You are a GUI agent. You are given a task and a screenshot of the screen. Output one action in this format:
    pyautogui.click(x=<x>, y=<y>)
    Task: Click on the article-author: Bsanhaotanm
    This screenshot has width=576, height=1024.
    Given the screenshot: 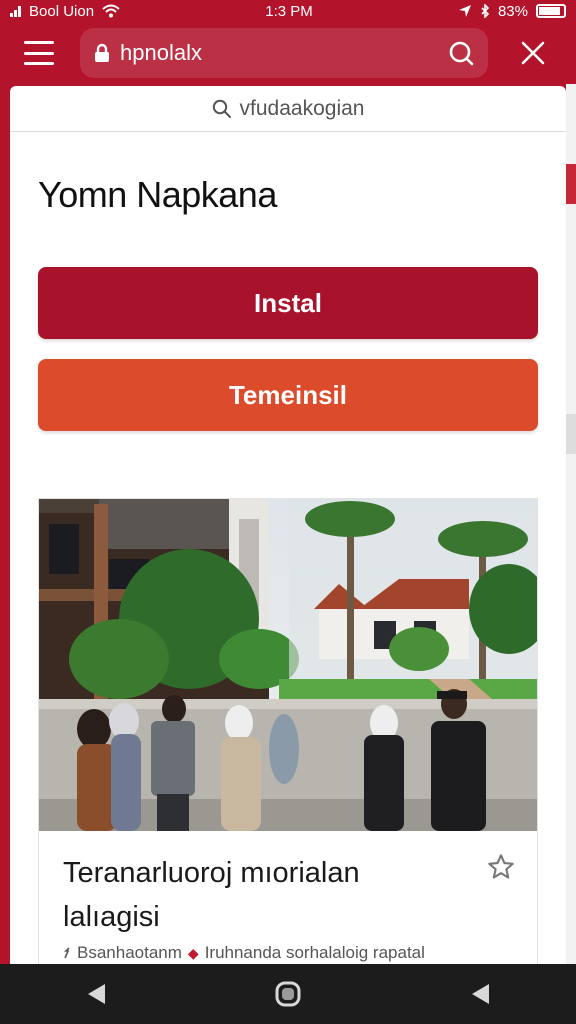 What is the action you would take?
    pyautogui.click(x=129, y=952)
    